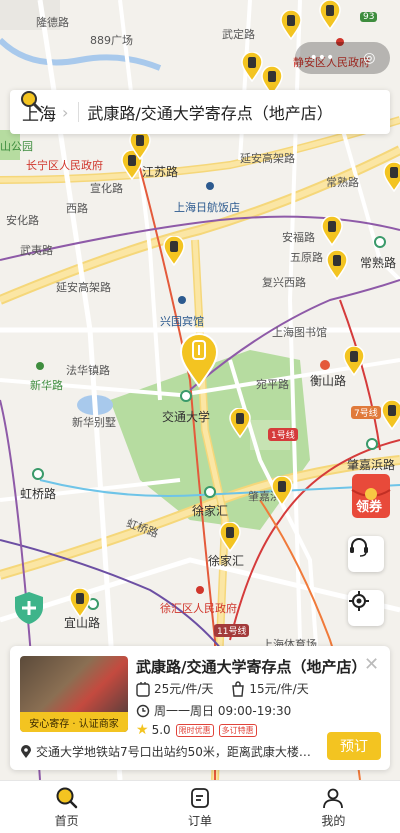 Image resolution: width=400 pixels, height=833 pixels. What do you see at coordinates (237, 730) in the screenshot?
I see `promo-badge: 多订特惠` at bounding box center [237, 730].